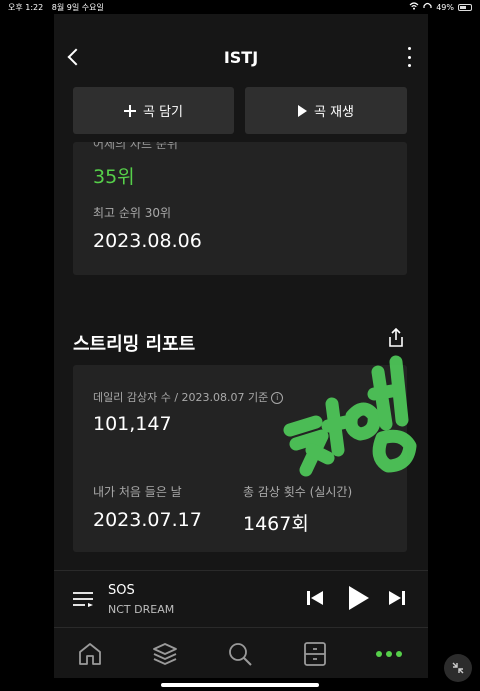 This screenshot has width=480, height=691. I want to click on battery-percent: 49%, so click(445, 7).